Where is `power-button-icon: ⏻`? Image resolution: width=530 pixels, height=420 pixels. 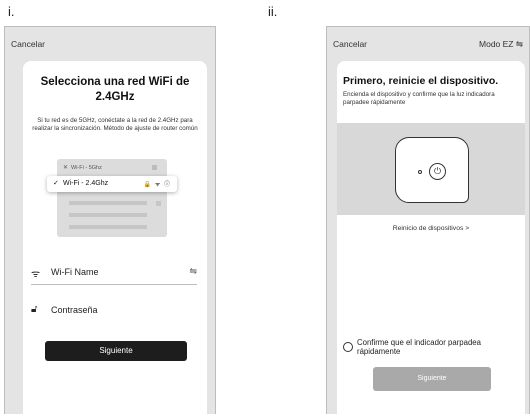
power-button-icon: ⏻ is located at coordinates (437, 171).